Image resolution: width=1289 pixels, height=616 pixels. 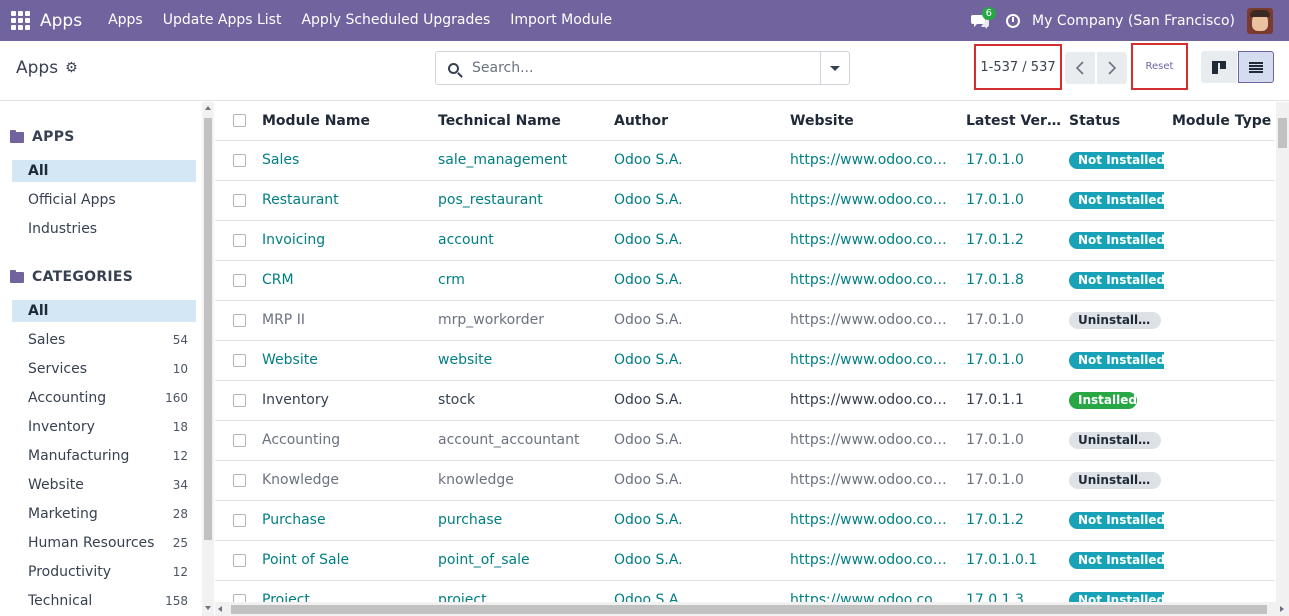 What do you see at coordinates (71, 68) in the screenshot?
I see `gear-icon: ⚙` at bounding box center [71, 68].